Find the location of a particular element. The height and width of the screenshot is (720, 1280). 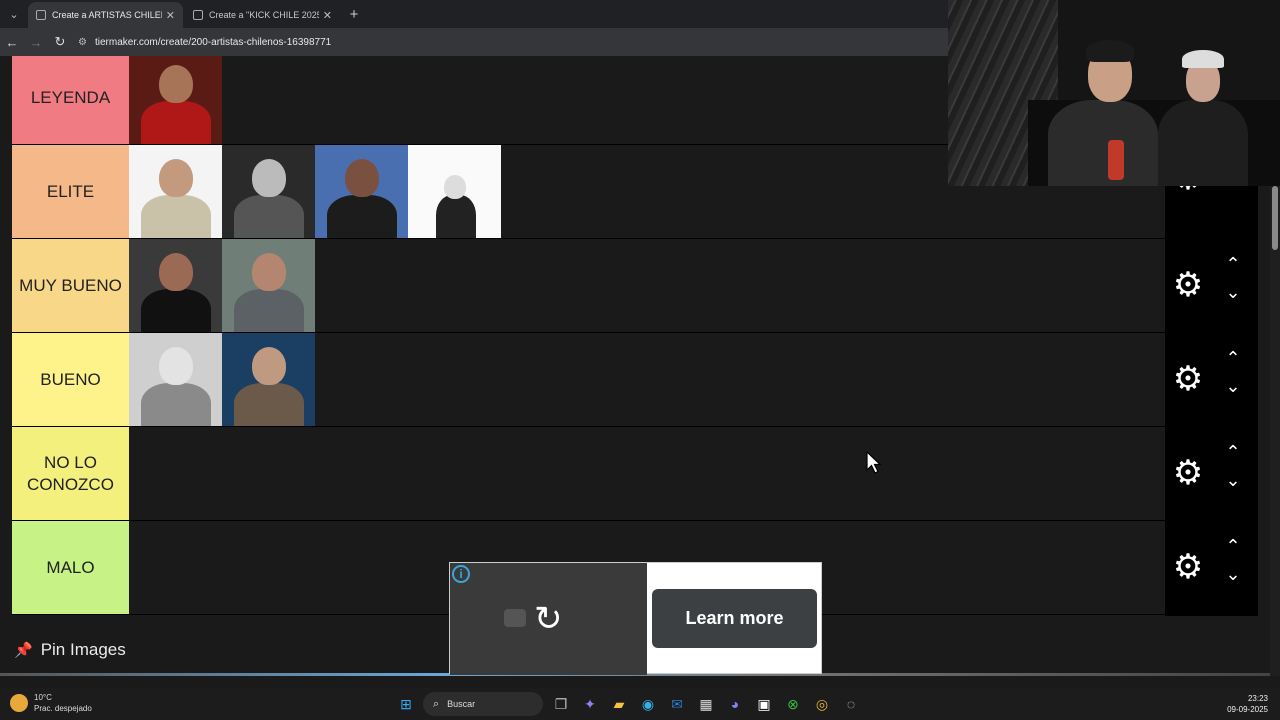

new-tab-button: + is located at coordinates (354, 15).